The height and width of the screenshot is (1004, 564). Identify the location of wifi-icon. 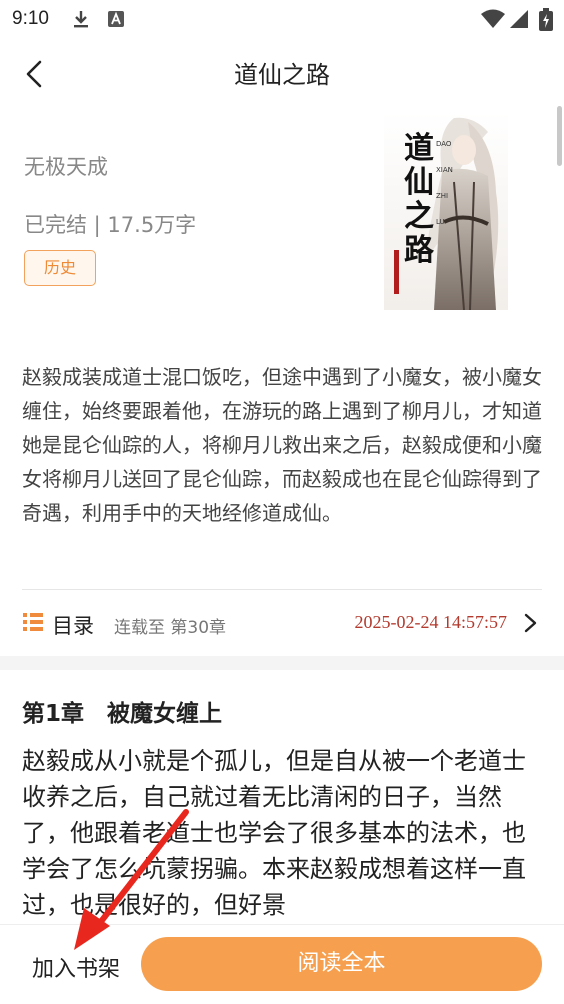
(493, 18).